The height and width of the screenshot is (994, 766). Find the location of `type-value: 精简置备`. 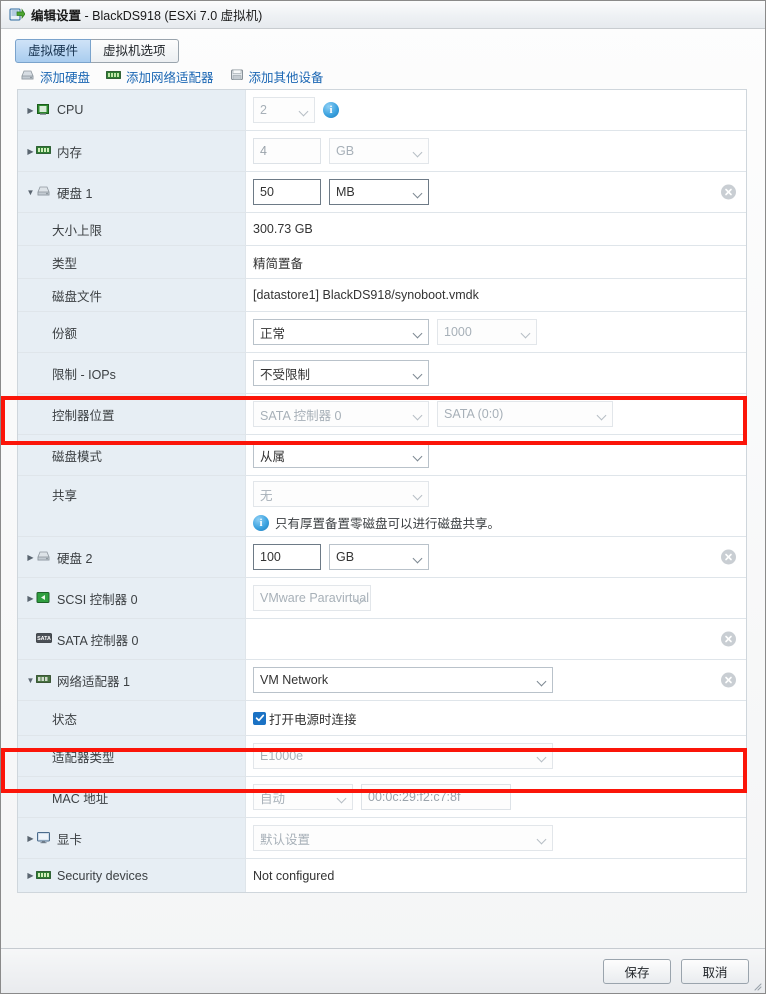

type-value: 精简置备 is located at coordinates (278, 263).